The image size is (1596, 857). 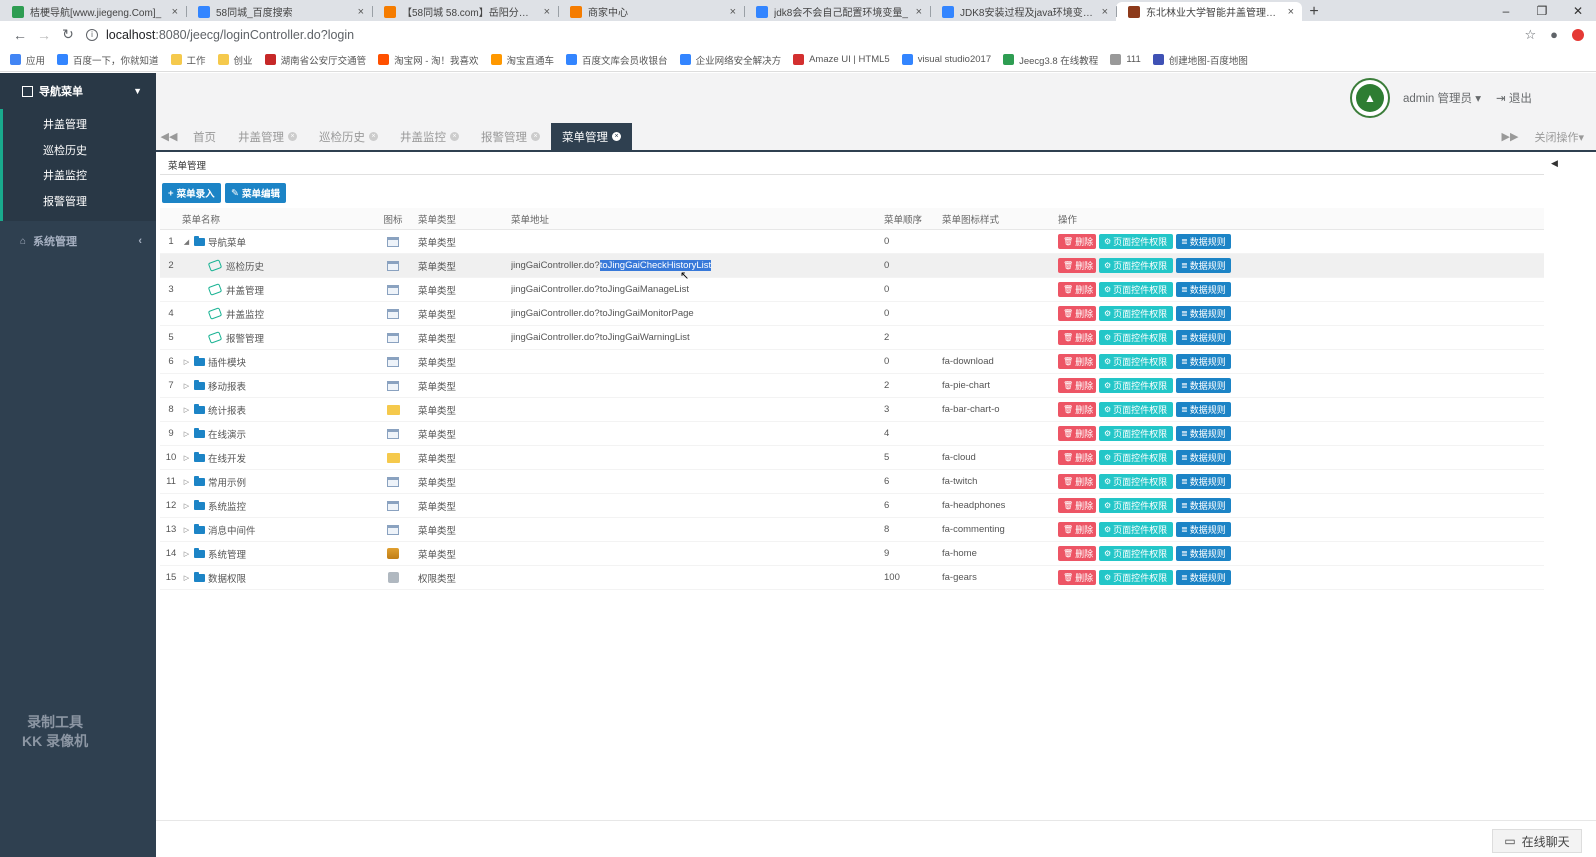 I want to click on account-icon: ●, so click(x=1554, y=34).